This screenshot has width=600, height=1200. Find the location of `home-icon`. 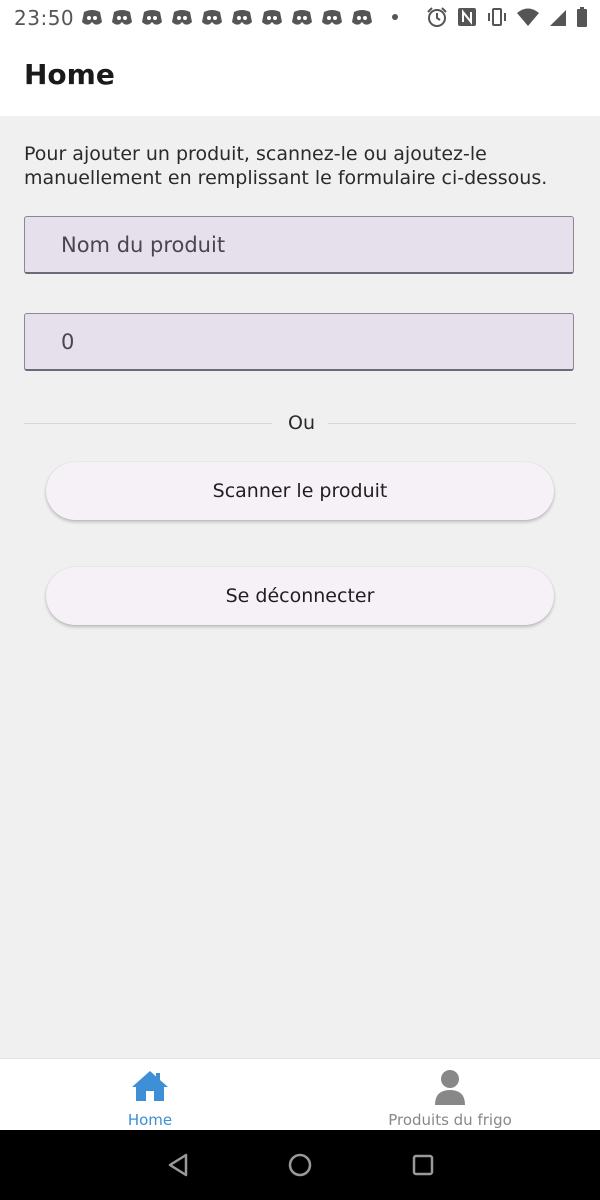

home-icon is located at coordinates (150, 1086).